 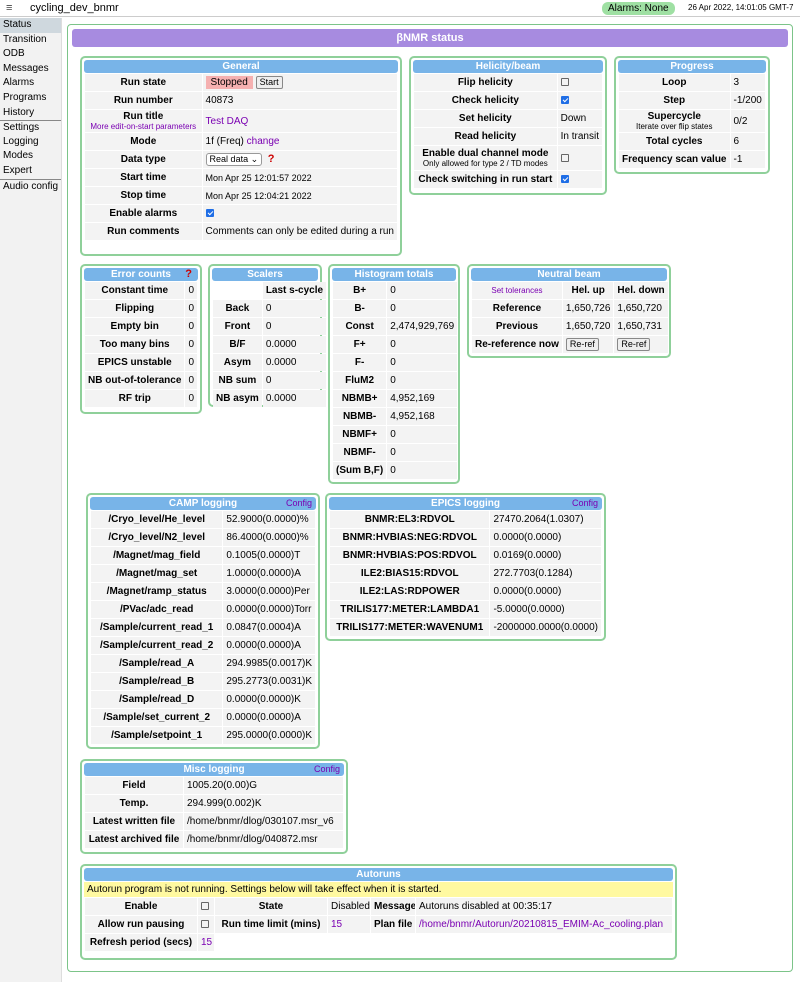 I want to click on allow-pausing-checkbox, so click(x=205, y=924).